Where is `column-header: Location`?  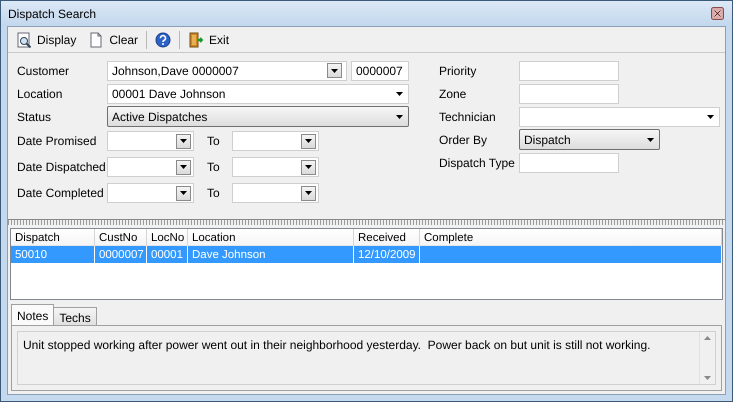 column-header: Location is located at coordinates (271, 237).